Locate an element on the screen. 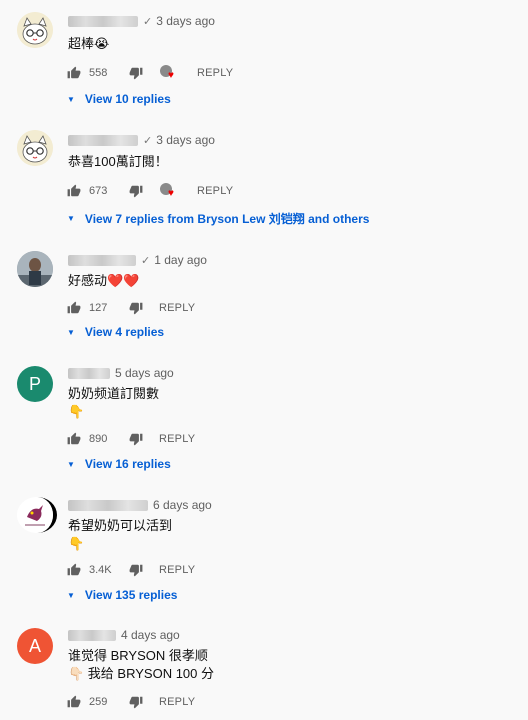 This screenshot has height=720, width=528. comment-text: 恭喜100萬訂閱！ is located at coordinates (118, 162).